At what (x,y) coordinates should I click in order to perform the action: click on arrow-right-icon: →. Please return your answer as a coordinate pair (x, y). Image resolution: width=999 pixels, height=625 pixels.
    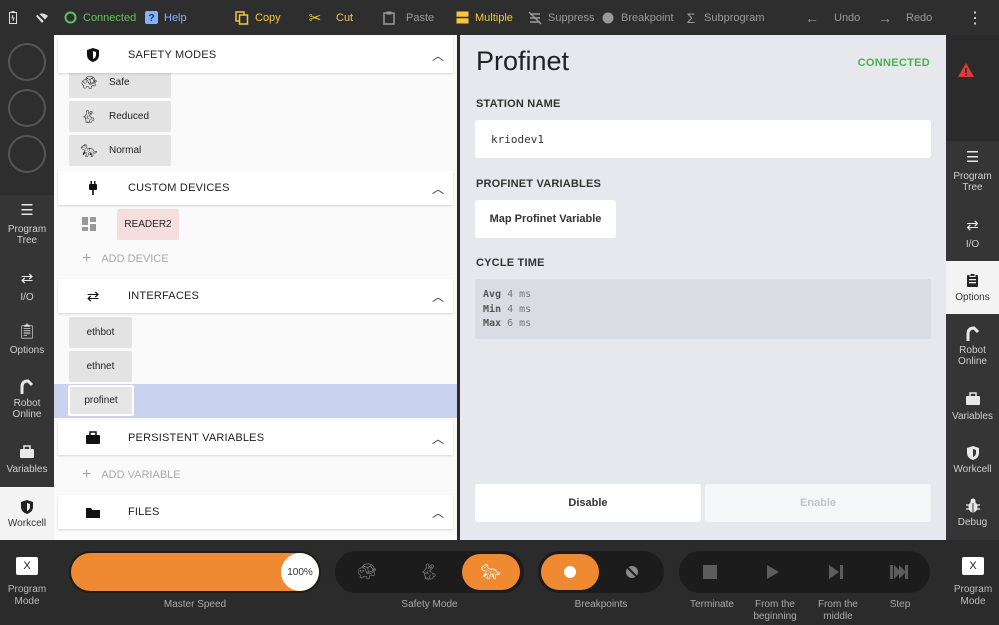
    Looking at the image, I should click on (885, 17).